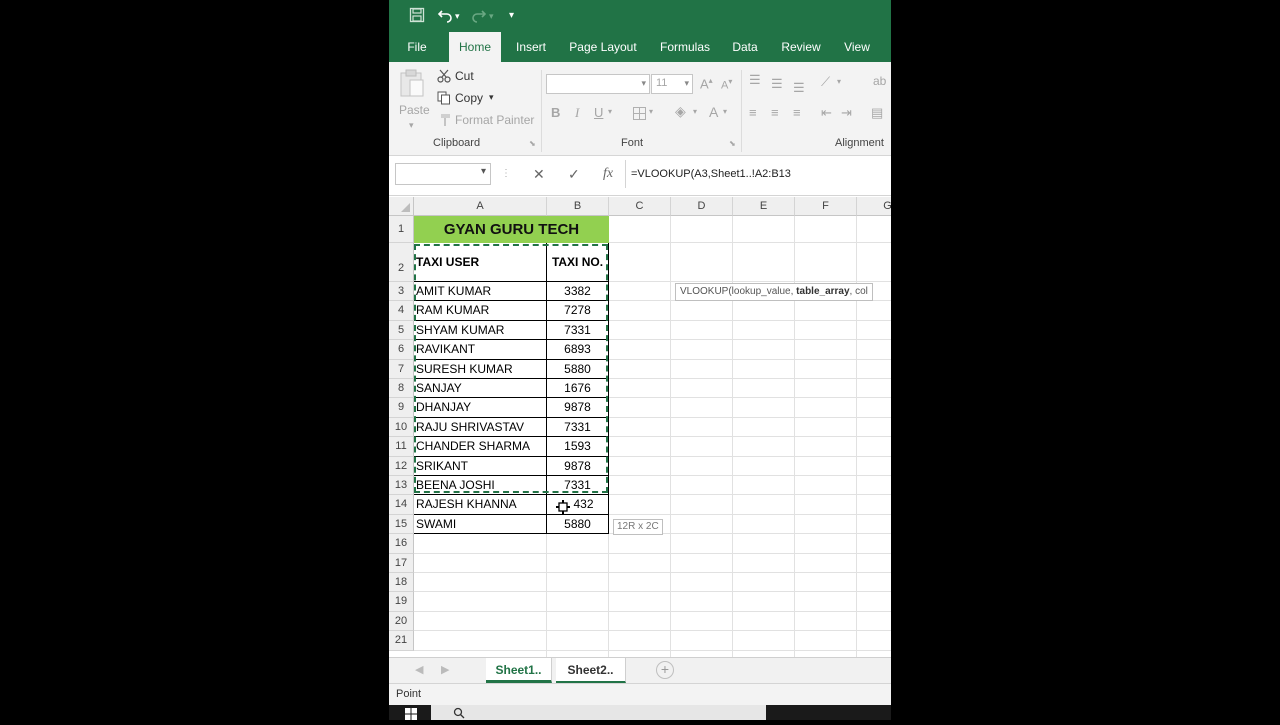  I want to click on tab-insert: Insert, so click(531, 47).